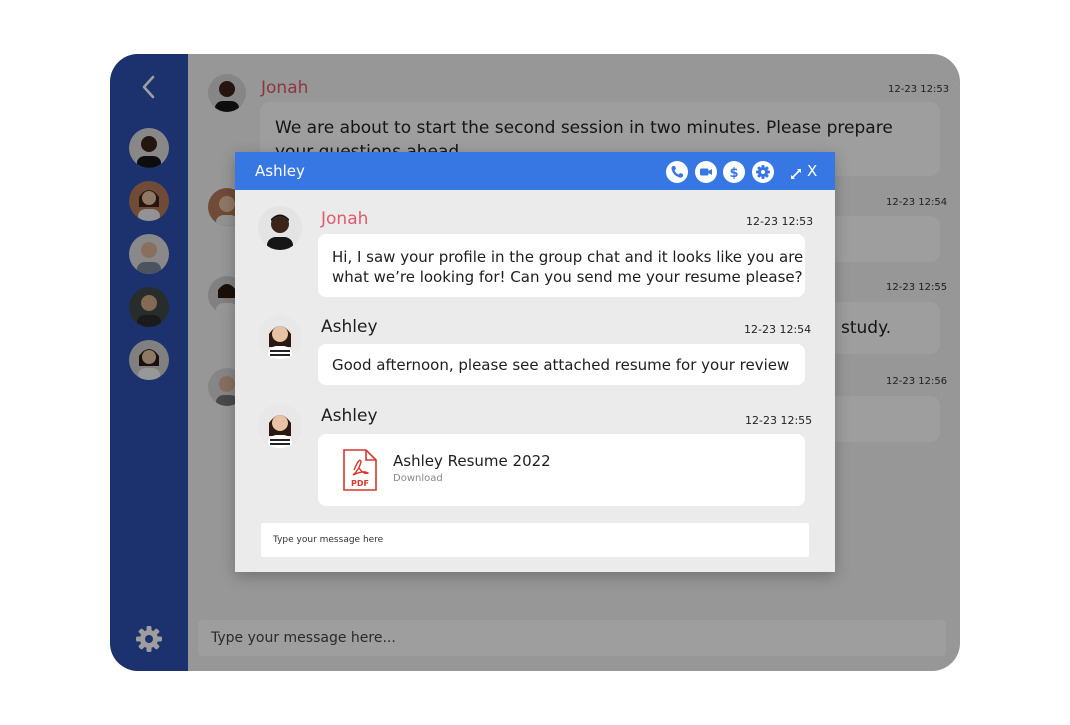 The height and width of the screenshot is (725, 1070). I want to click on close-icon: X, so click(812, 171).